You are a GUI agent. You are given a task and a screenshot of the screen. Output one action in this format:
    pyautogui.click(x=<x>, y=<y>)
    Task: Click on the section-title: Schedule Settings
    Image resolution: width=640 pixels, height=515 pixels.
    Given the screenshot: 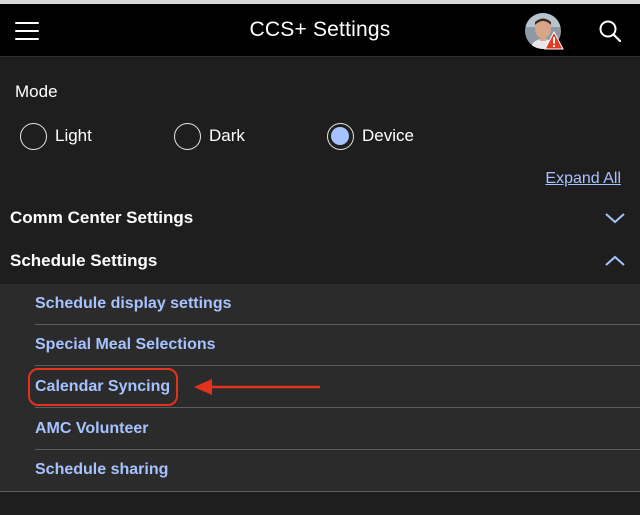 What is the action you would take?
    pyautogui.click(x=84, y=260)
    